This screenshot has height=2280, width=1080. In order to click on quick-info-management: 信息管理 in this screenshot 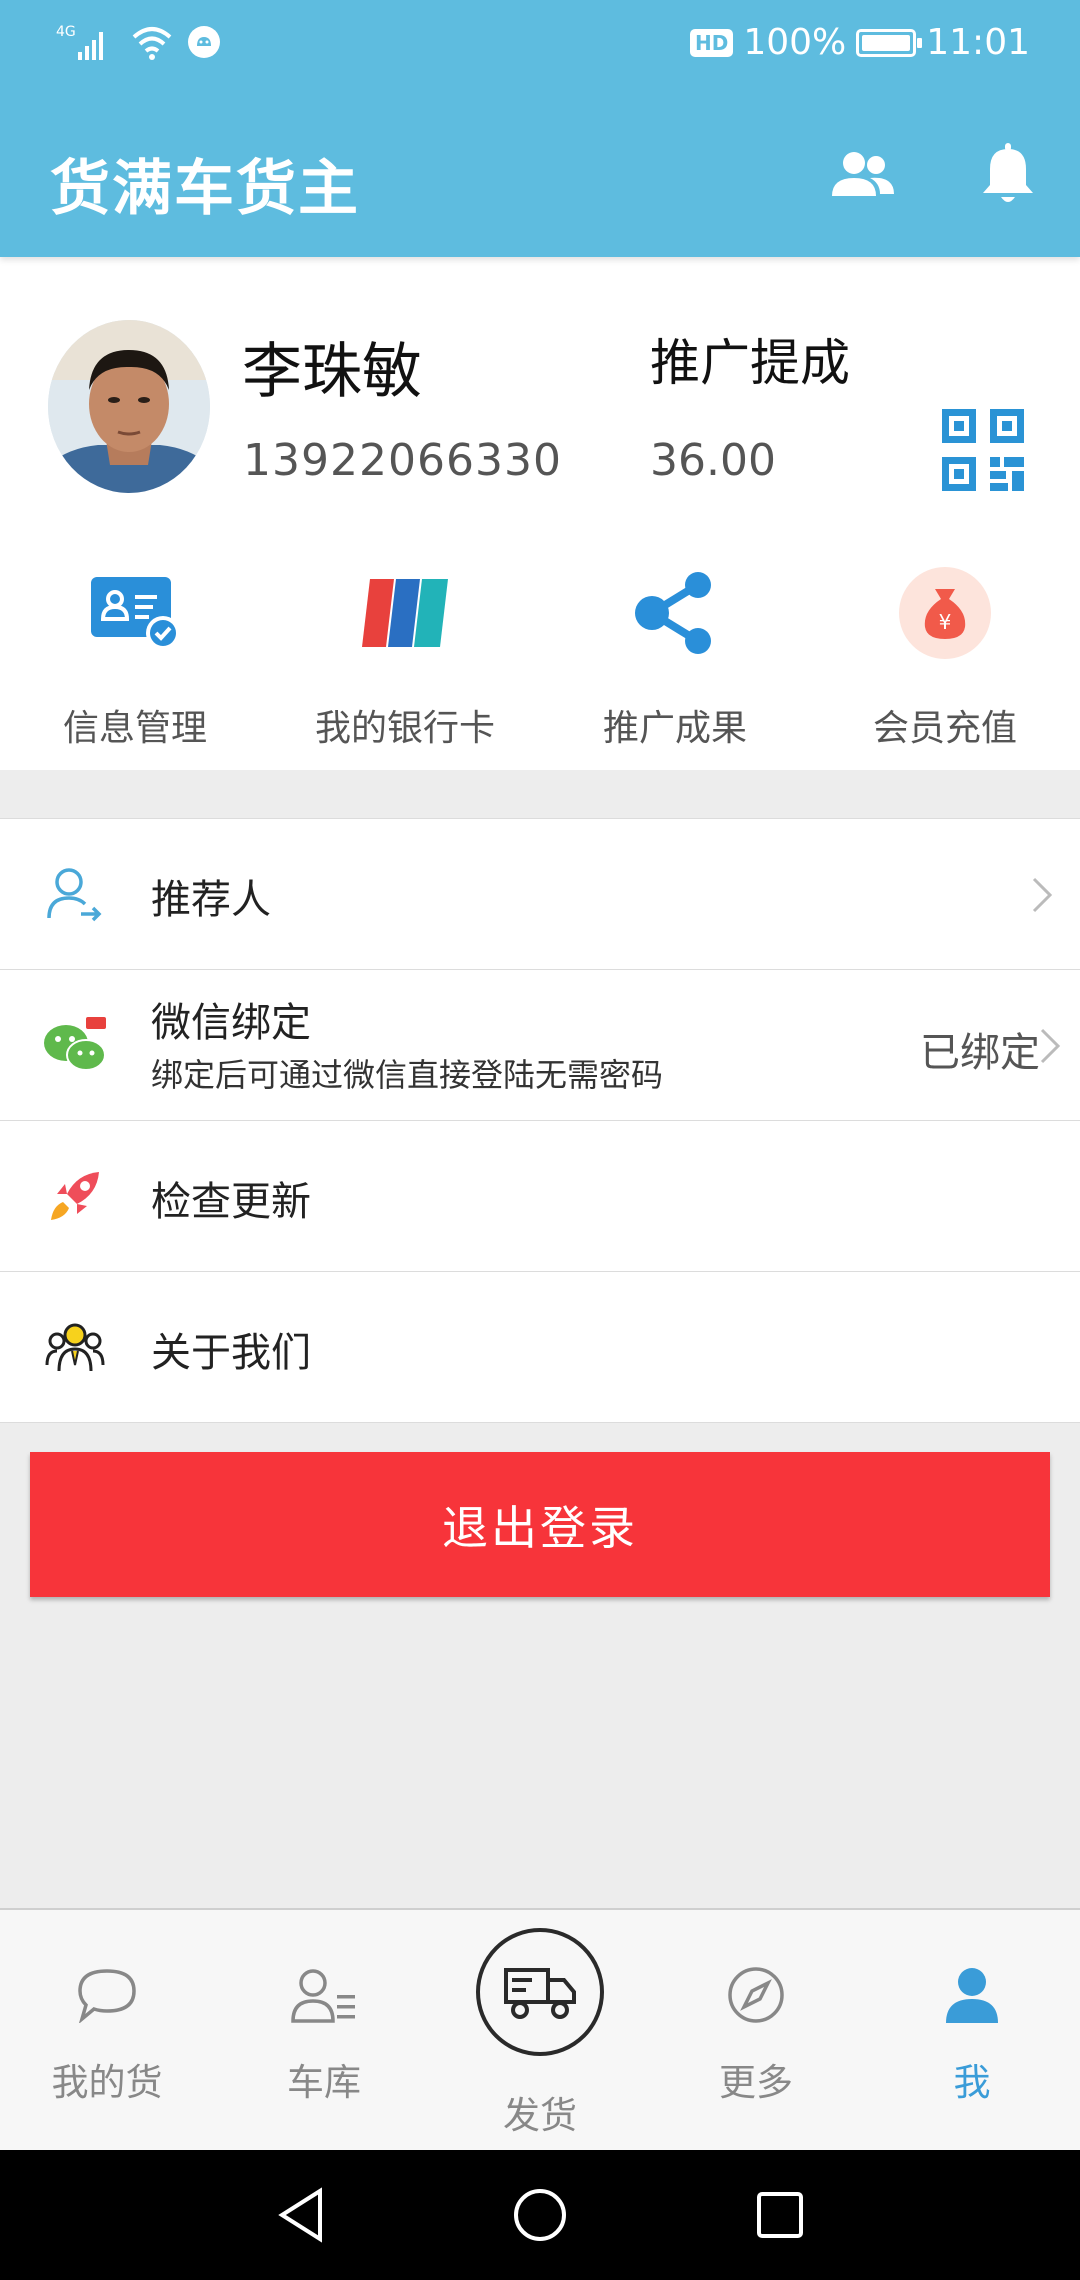, I will do `click(135, 657)`.